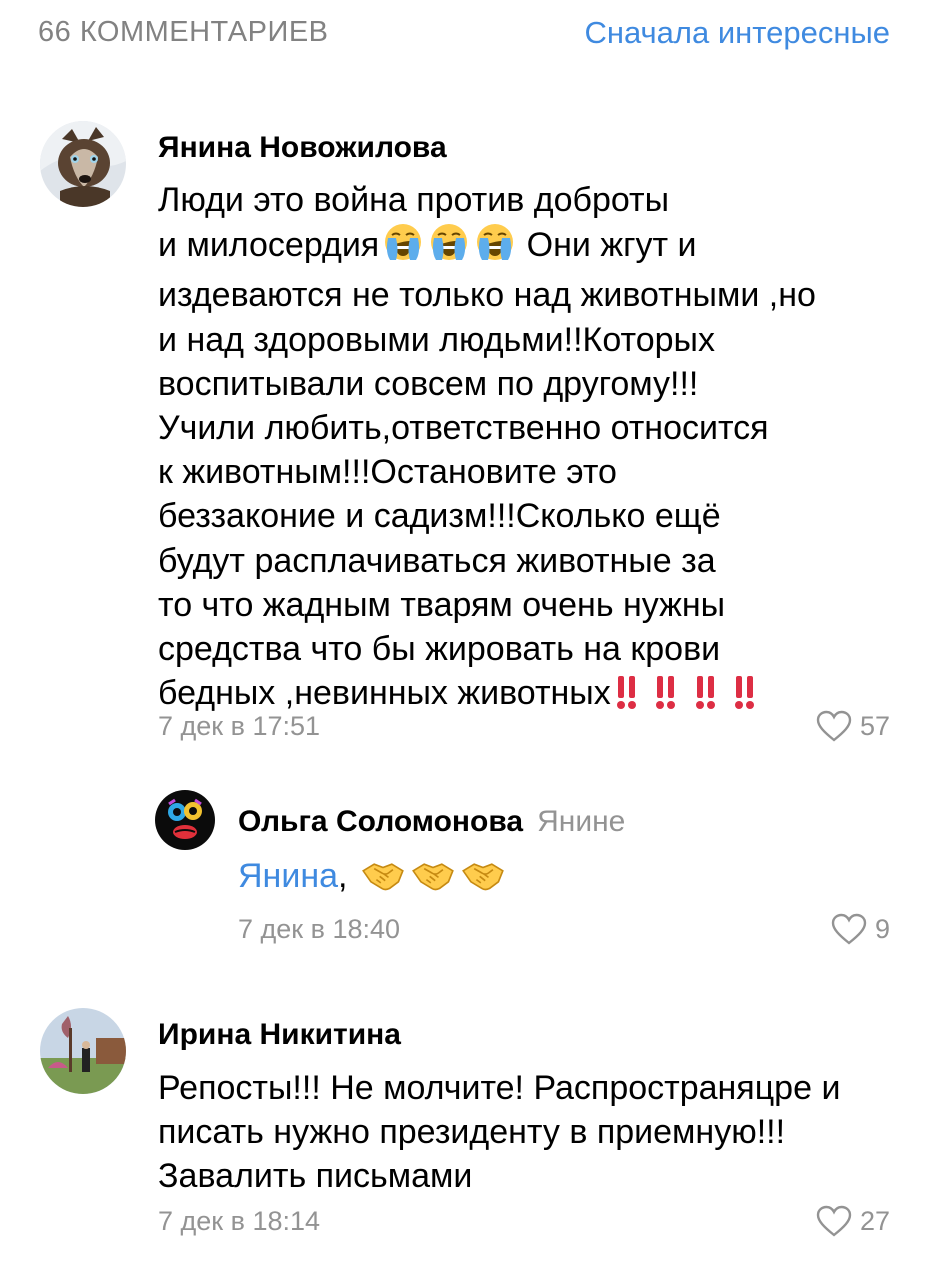  Describe the element at coordinates (319, 929) in the screenshot. I see `comment-date: 7 дек в 18:40` at that location.